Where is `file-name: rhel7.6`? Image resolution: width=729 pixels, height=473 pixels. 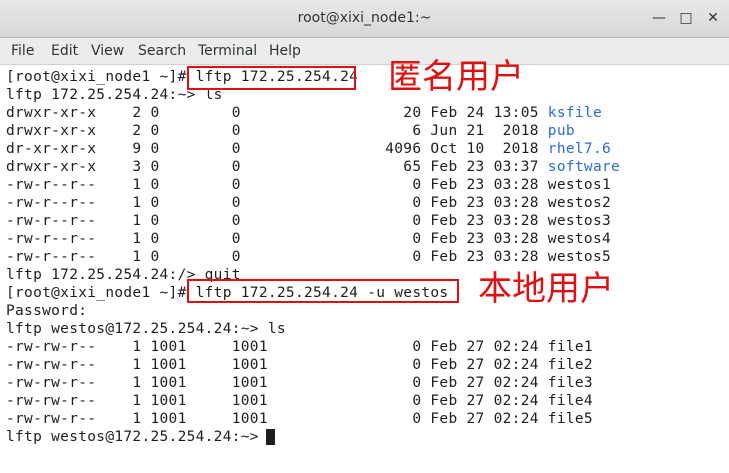 file-name: rhel7.6 is located at coordinates (579, 149).